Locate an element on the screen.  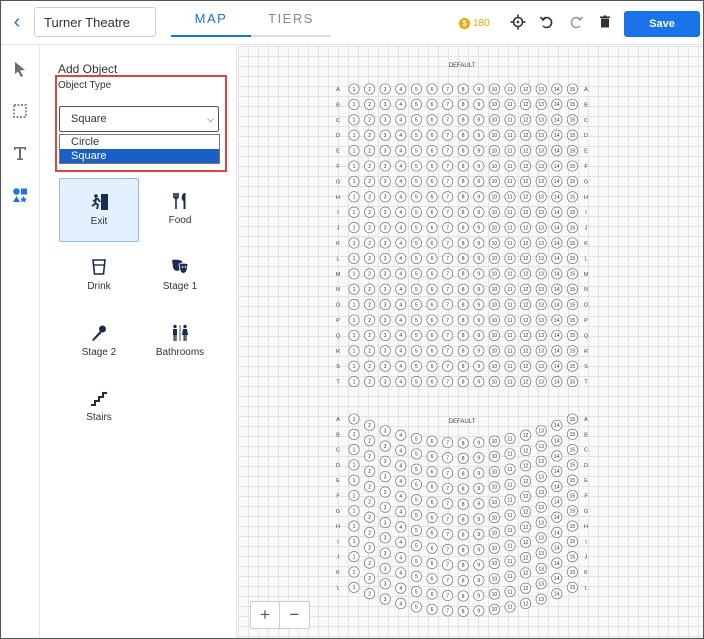
object-exit: Exit is located at coordinates (99, 210).